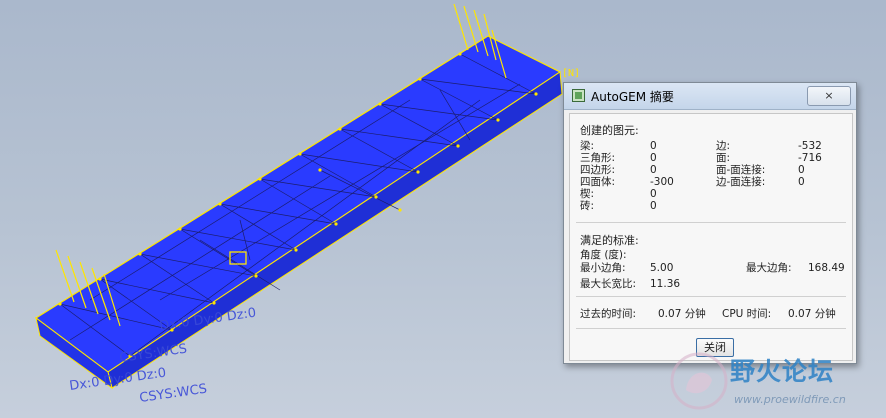 This screenshot has width=886, height=418. Describe the element at coordinates (598, 170) in the screenshot. I see `created-item-label: 四边形:` at that location.